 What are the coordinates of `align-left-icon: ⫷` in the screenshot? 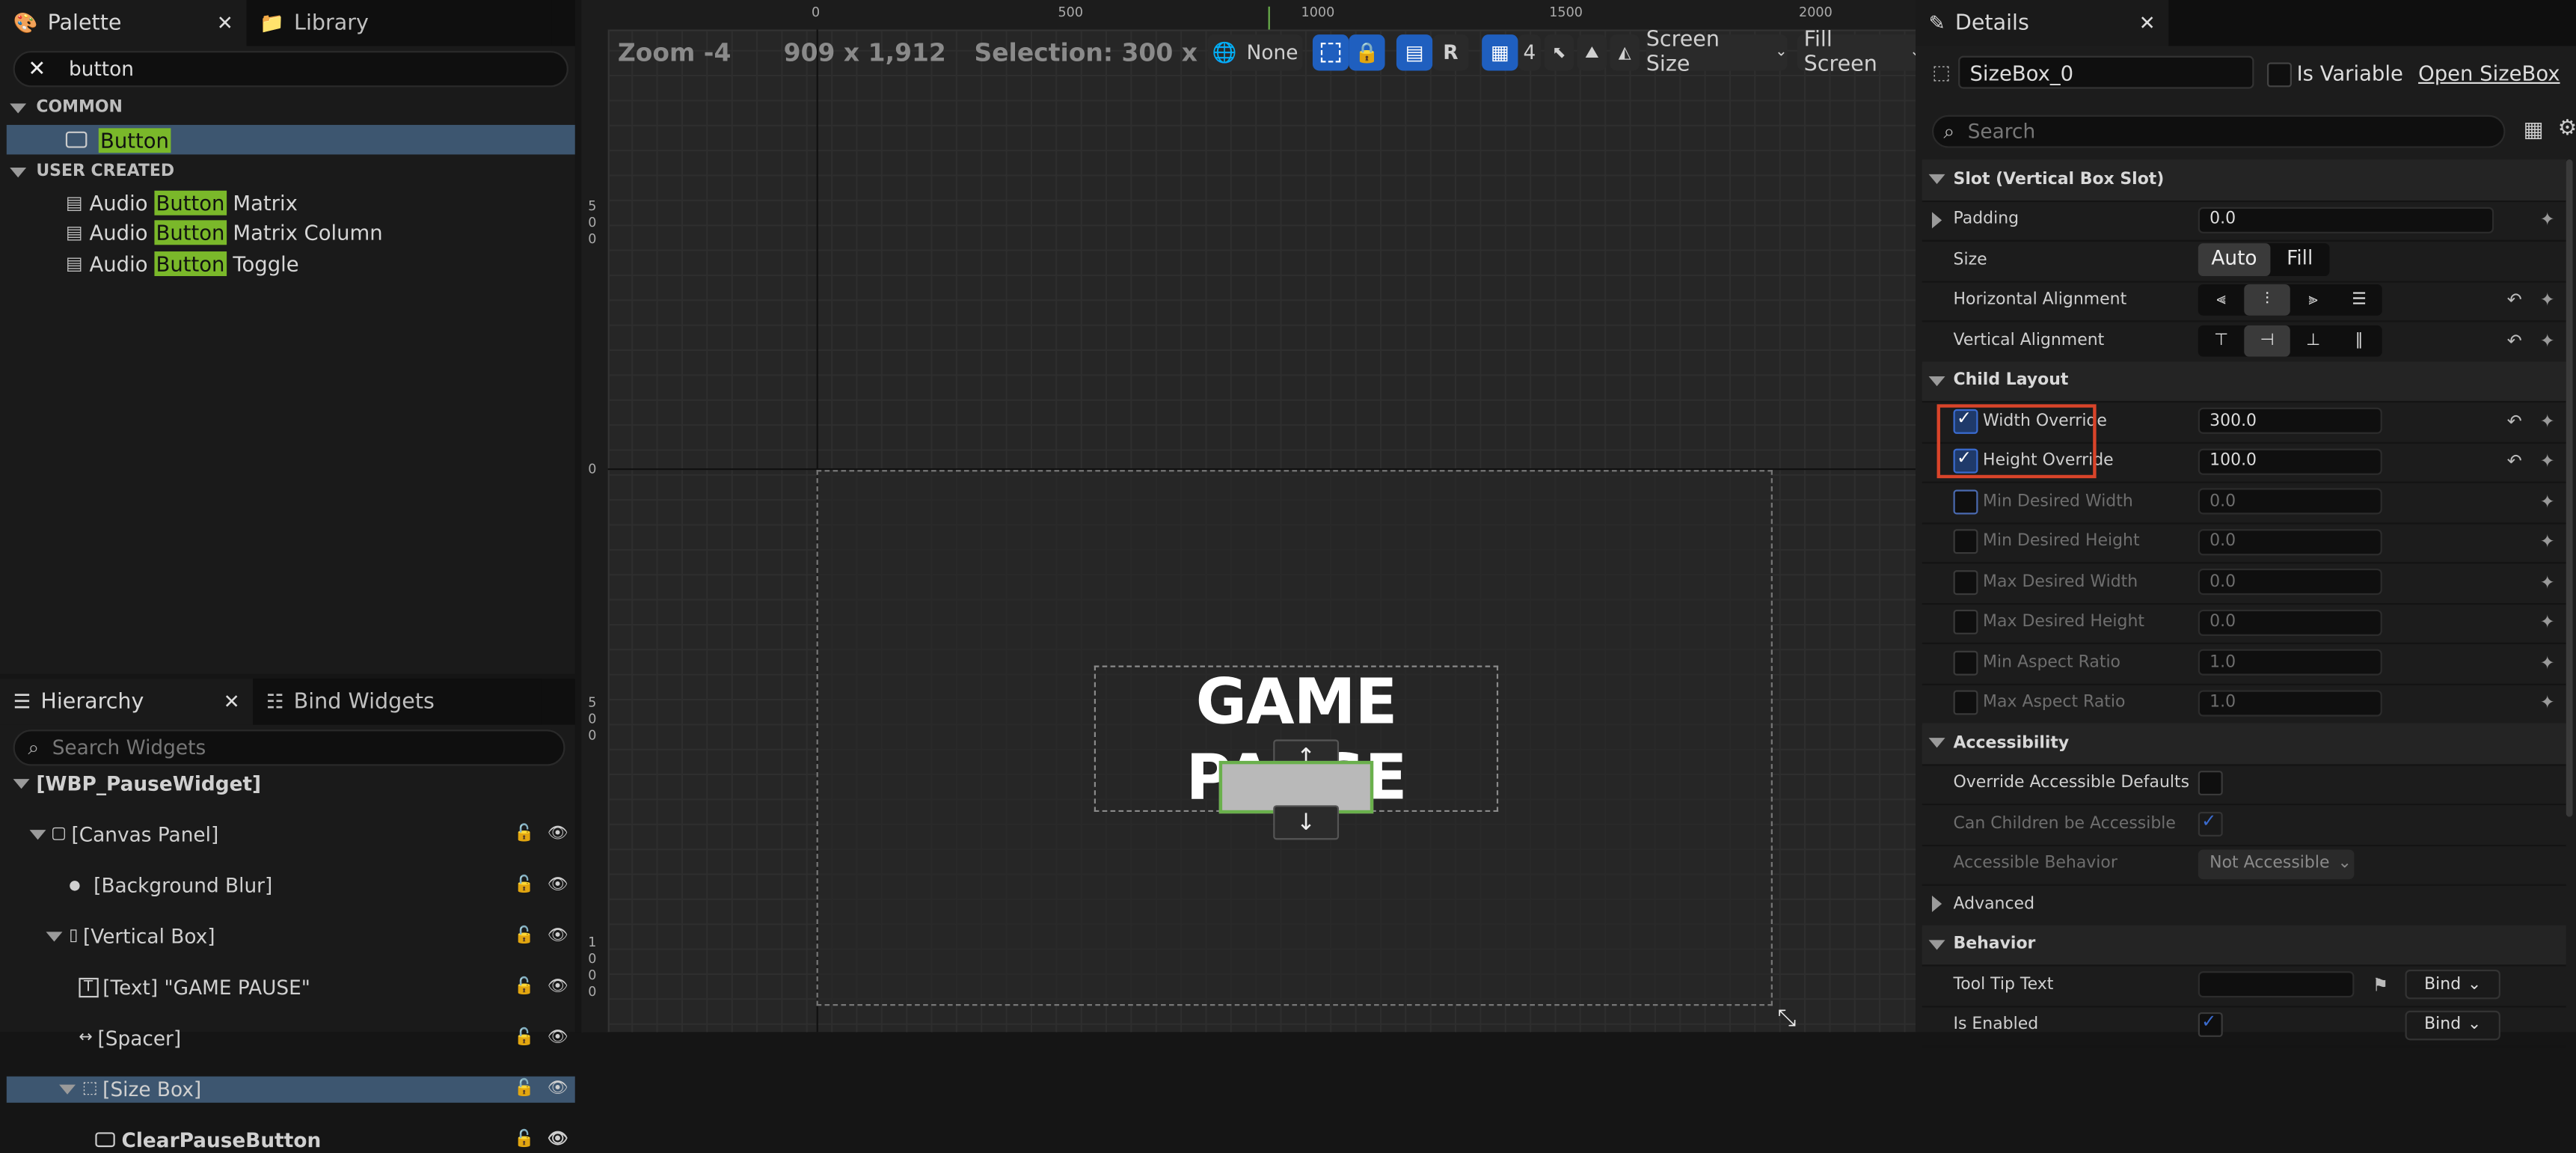 It's located at (2221, 300).